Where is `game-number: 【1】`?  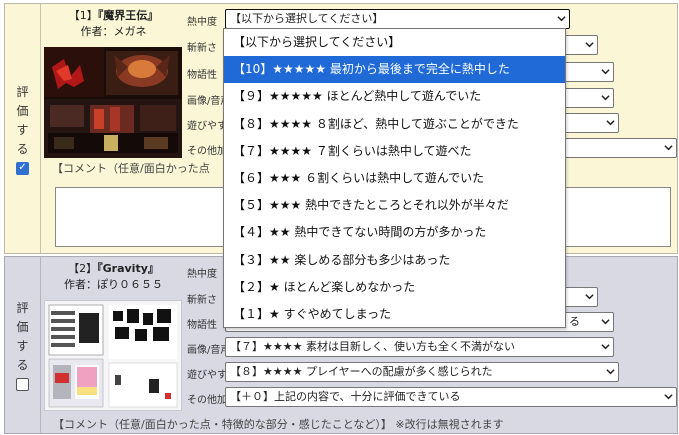
game-number: 【1】 is located at coordinates (83, 15).